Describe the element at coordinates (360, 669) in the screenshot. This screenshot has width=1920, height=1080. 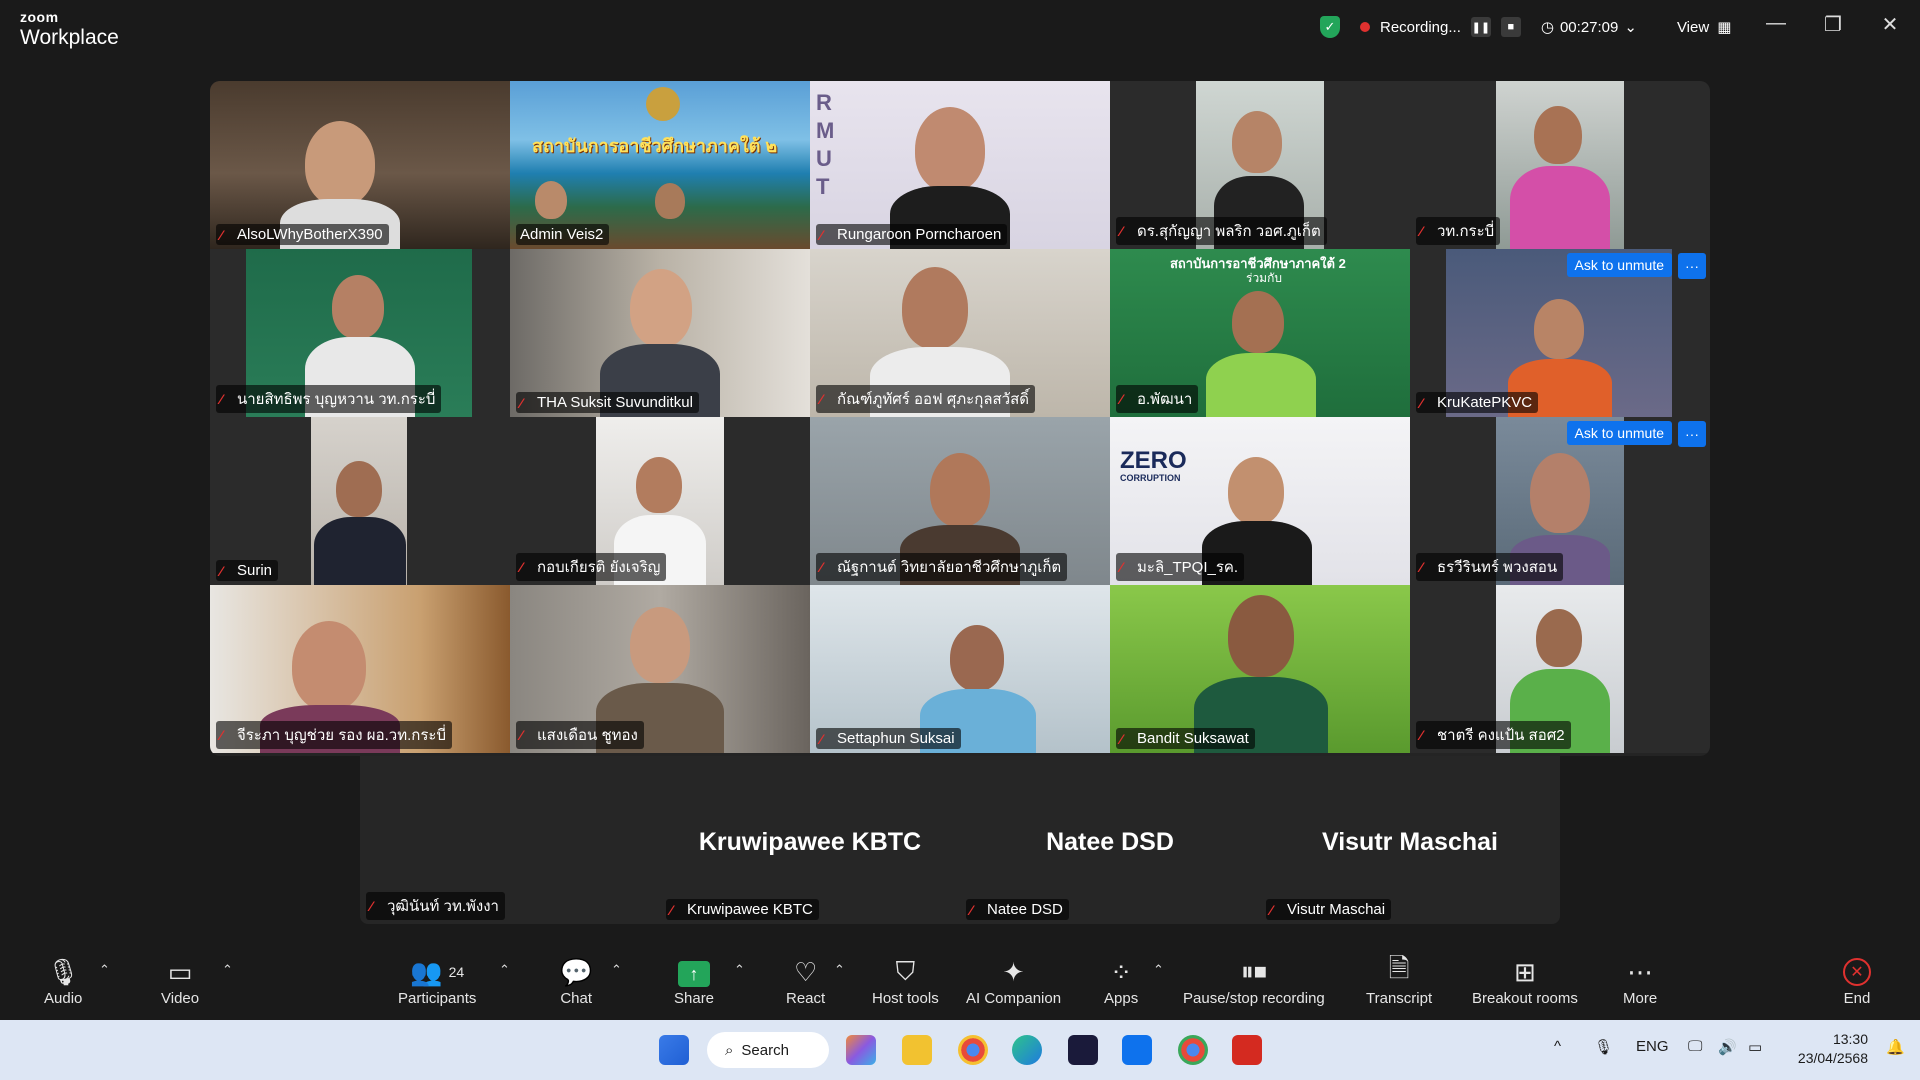
I see `video-tile: ⁄ จีระภา บุญช่วย รอง ผอ.วท.กระบี่` at that location.